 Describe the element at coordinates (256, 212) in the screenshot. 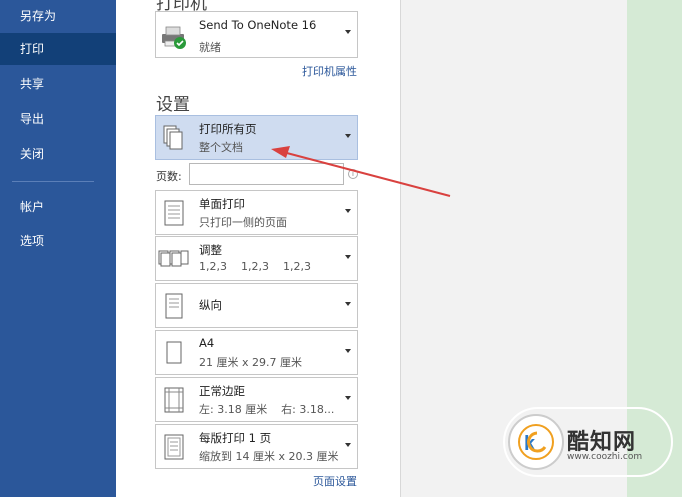

I see `sides-dropdown: 单面打印 只打印一侧的页面` at that location.